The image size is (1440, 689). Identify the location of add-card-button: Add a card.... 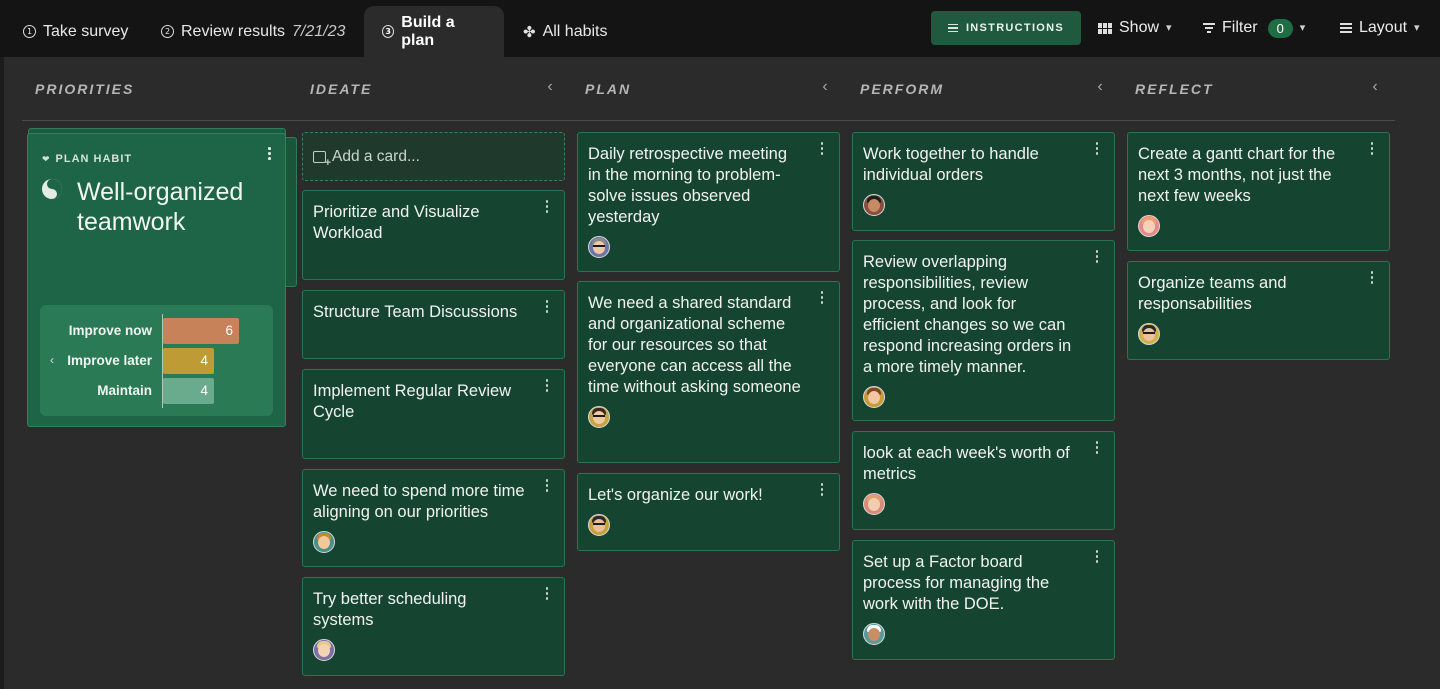
(433, 156).